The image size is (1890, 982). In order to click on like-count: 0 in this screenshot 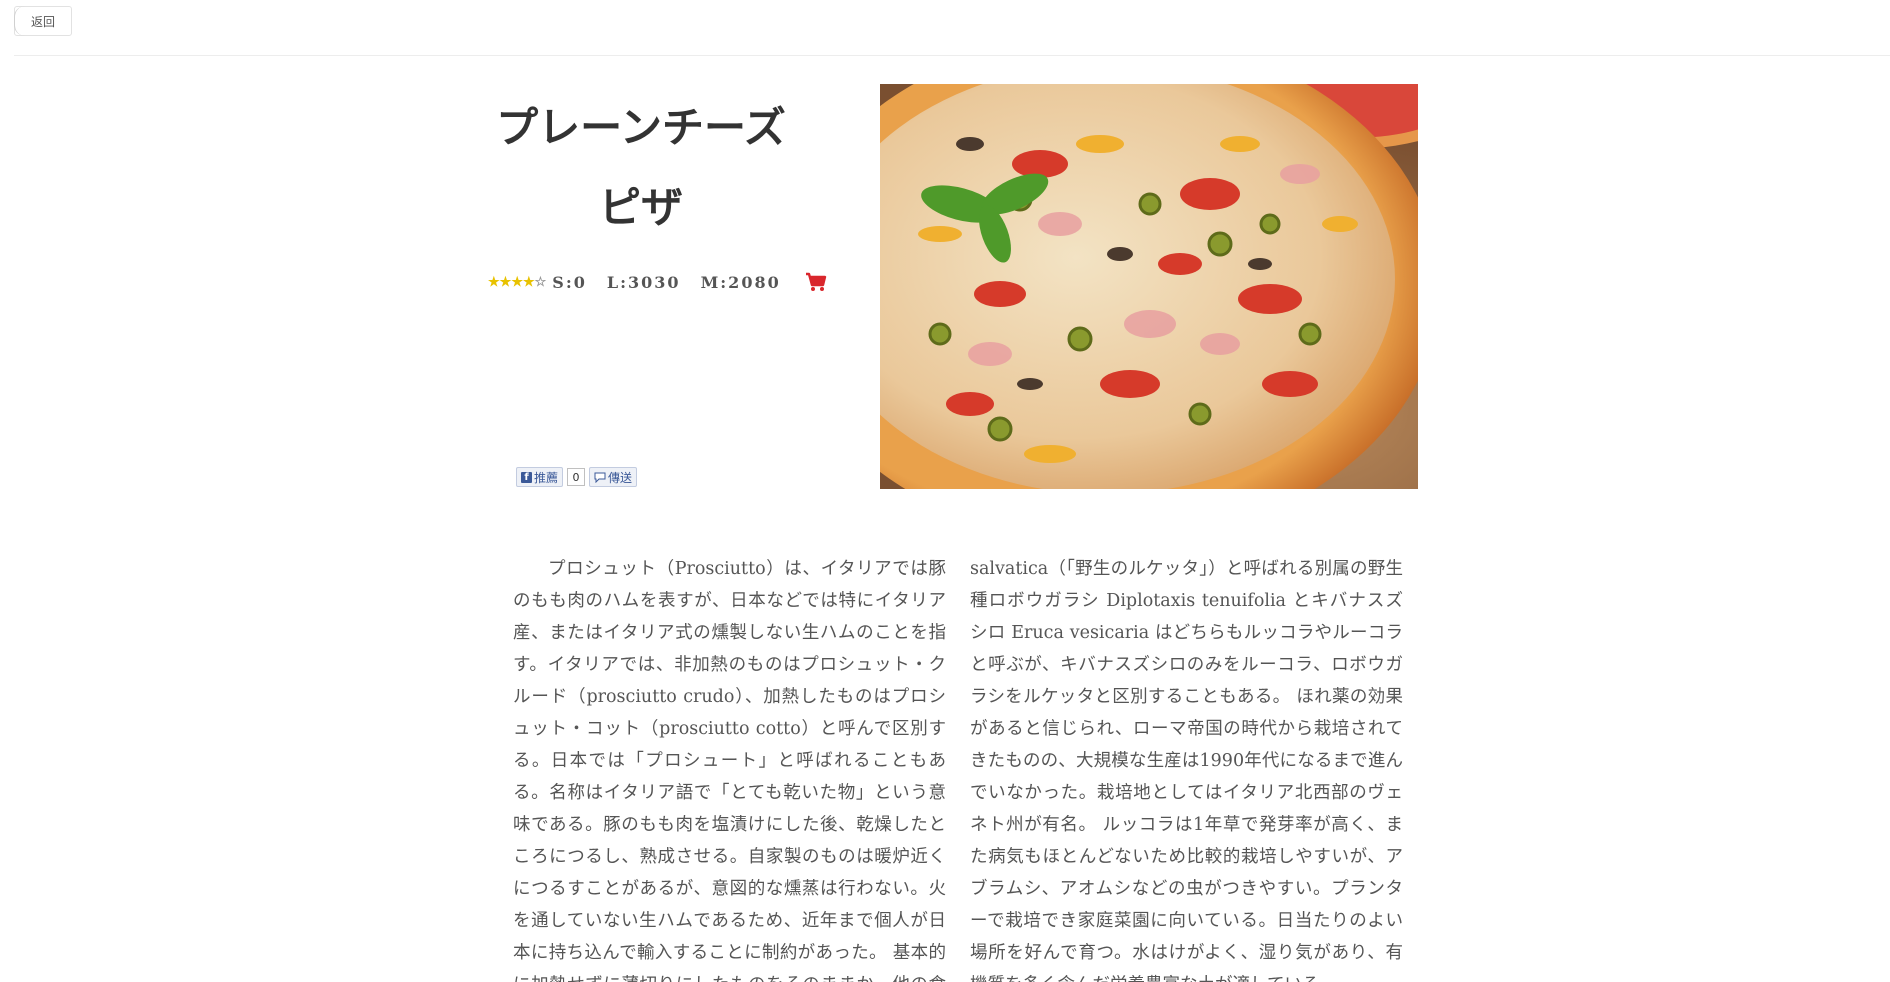, I will do `click(576, 477)`.